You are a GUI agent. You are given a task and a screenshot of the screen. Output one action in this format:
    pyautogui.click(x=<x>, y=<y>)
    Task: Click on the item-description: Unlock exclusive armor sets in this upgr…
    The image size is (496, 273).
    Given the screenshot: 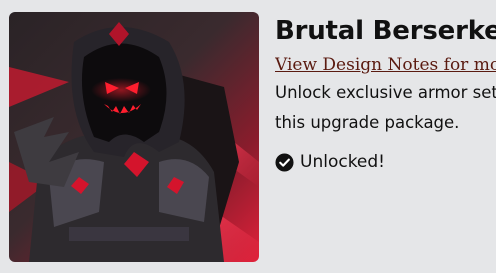 What is the action you would take?
    pyautogui.click(x=385, y=107)
    